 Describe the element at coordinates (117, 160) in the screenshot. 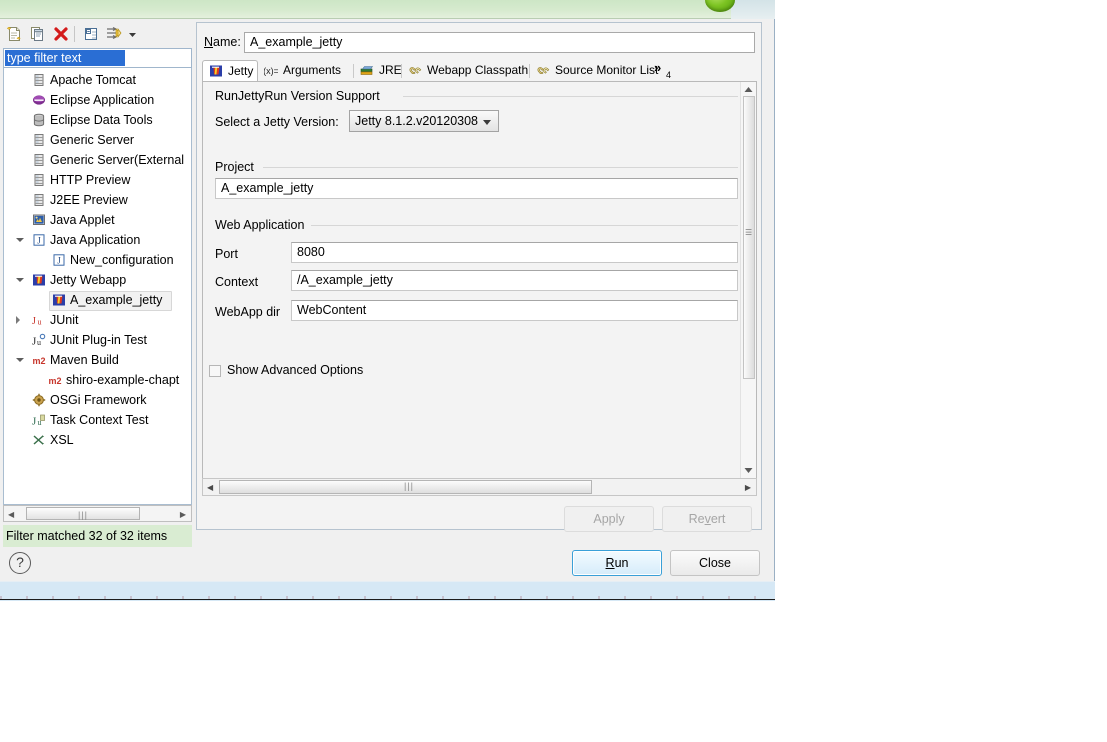

I see `tree-item-label: Generic Server(External` at that location.